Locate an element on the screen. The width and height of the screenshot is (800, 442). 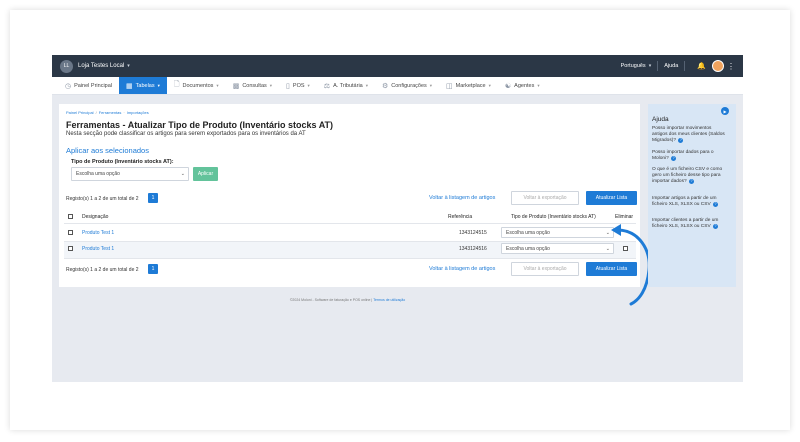
product-reference: 1343124515 is located at coordinates (473, 233).